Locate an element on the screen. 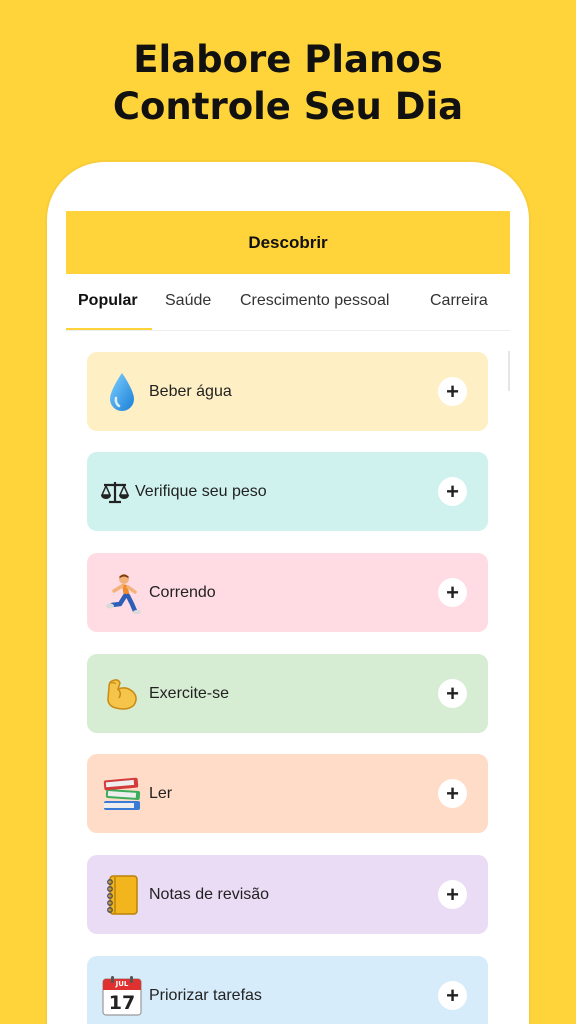  habit-card-exercite-se: Exercite-se + is located at coordinates (287, 693).